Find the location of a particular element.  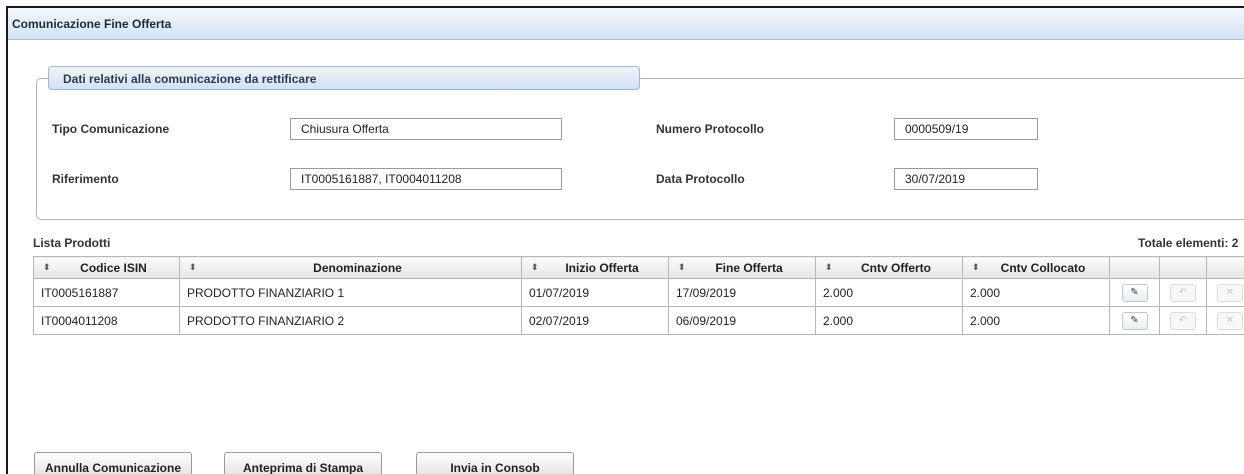

cell-inizio-offerta: 02/07/2019 is located at coordinates (595, 320).